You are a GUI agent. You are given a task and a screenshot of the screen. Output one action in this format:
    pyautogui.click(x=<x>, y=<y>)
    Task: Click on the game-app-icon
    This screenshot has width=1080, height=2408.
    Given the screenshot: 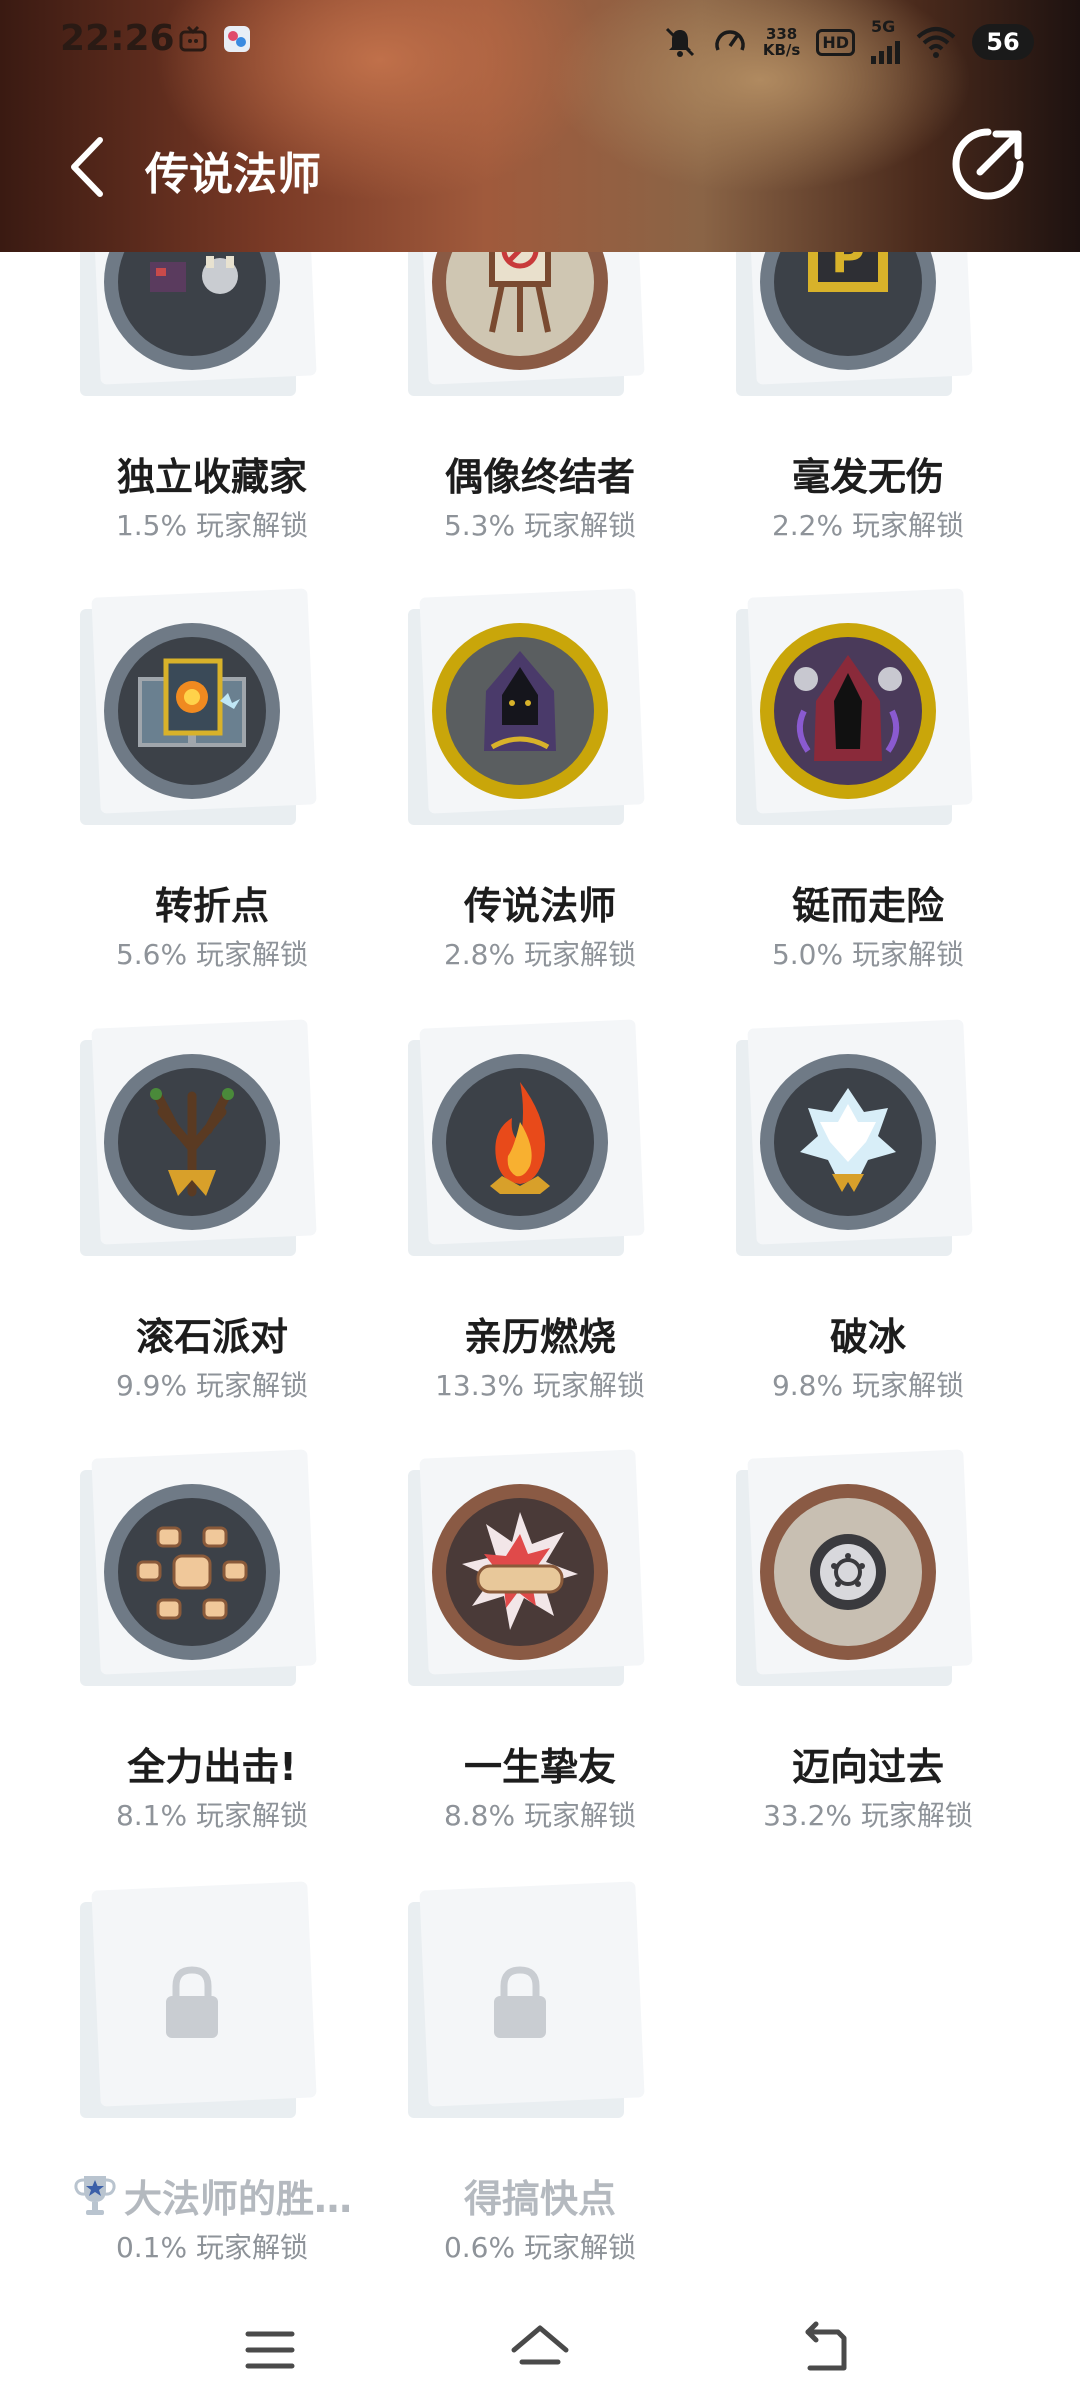 What is the action you would take?
    pyautogui.click(x=237, y=39)
    